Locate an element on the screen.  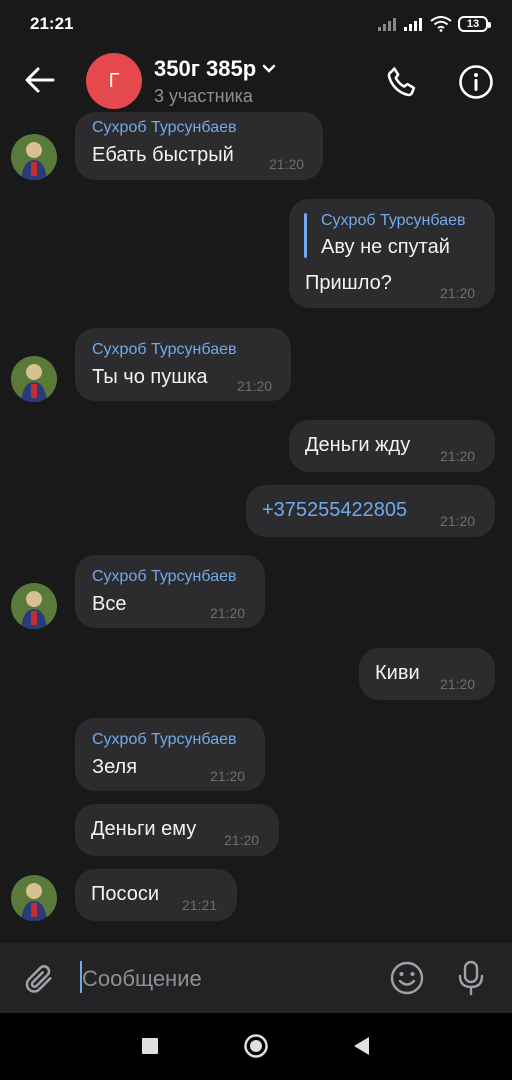
status-icons: 13 is located at coordinates (434, 24).